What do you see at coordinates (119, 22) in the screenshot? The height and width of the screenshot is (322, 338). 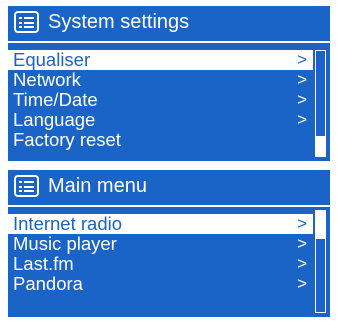 I see `system-settings-title: System settings` at bounding box center [119, 22].